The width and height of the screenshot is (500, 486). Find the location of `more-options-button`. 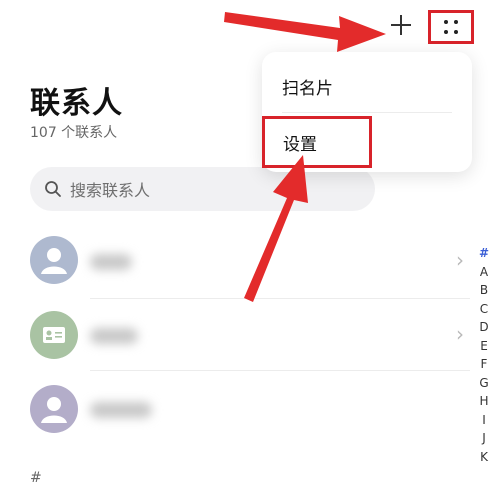

more-options-button is located at coordinates (451, 27).